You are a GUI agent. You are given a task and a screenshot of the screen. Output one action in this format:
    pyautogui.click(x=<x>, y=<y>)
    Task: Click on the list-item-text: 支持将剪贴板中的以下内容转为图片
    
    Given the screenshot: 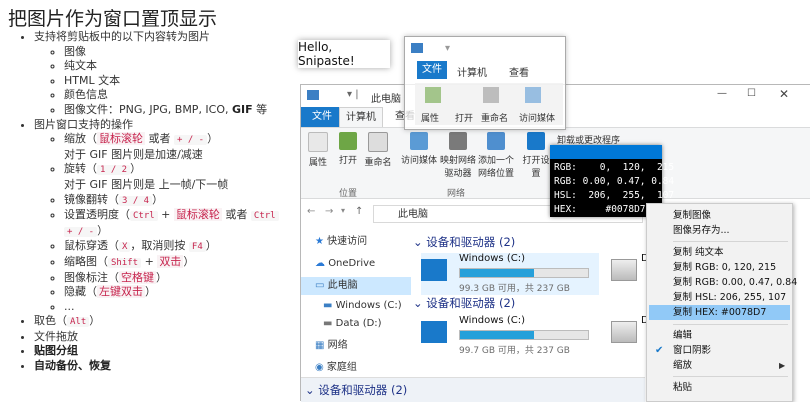 What is the action you would take?
    pyautogui.click(x=122, y=36)
    